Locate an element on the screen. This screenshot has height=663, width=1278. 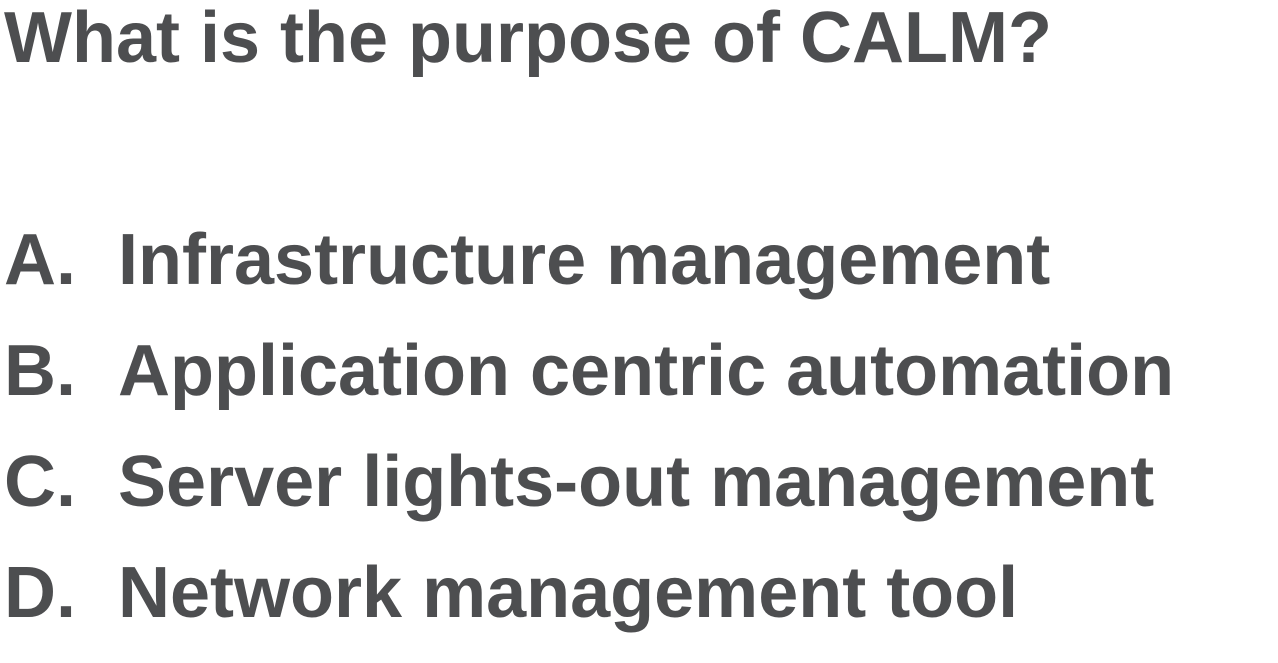
option-d-letter: D. is located at coordinates (40, 593).